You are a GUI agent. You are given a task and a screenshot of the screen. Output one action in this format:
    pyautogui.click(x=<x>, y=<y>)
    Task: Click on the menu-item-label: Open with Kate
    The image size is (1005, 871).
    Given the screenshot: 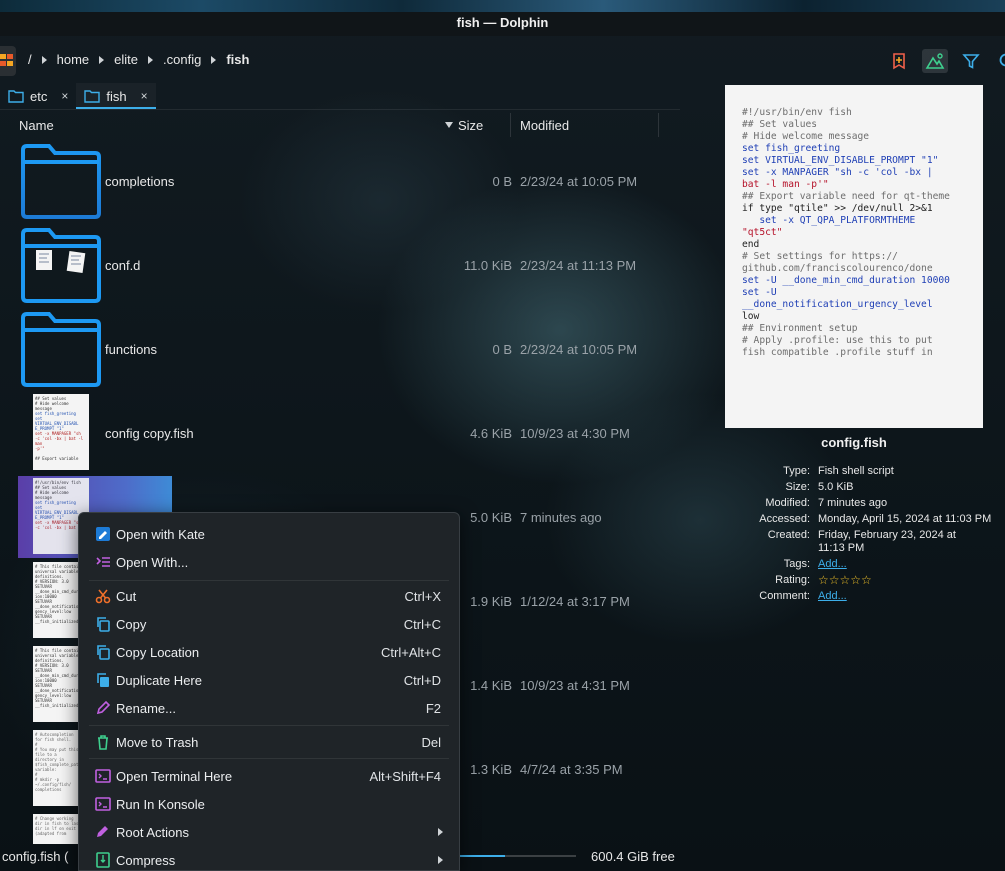 What is the action you would take?
    pyautogui.click(x=160, y=534)
    